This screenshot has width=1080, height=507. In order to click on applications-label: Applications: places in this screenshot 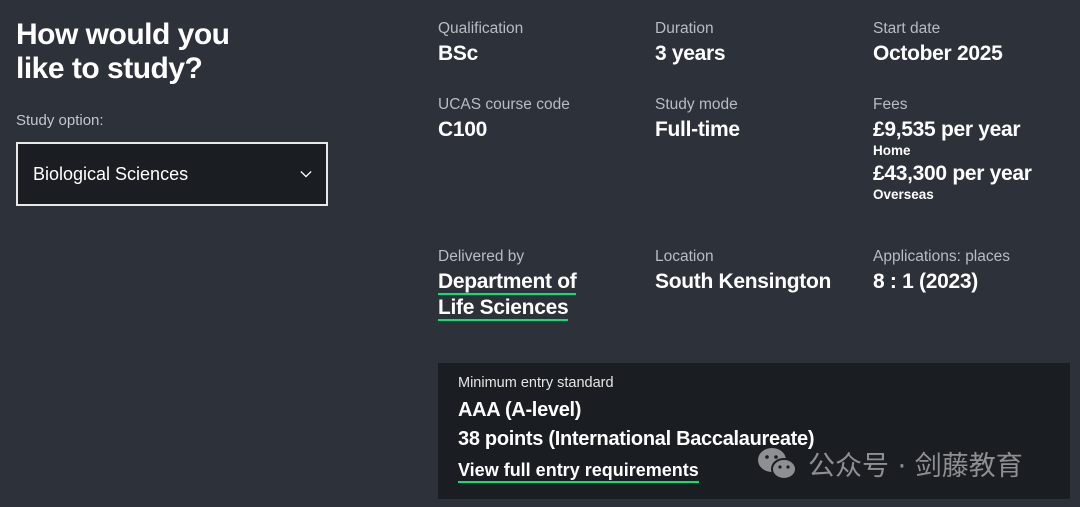, I will do `click(941, 256)`.